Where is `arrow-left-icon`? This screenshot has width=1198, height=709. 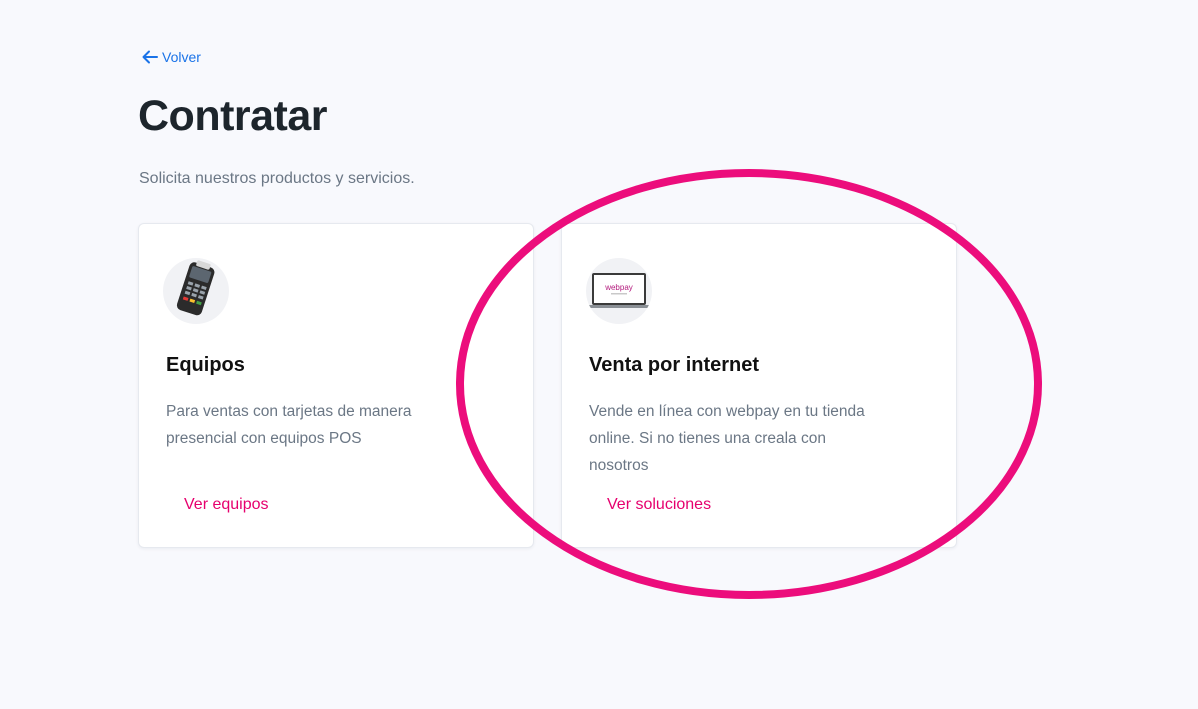
arrow-left-icon is located at coordinates (150, 57).